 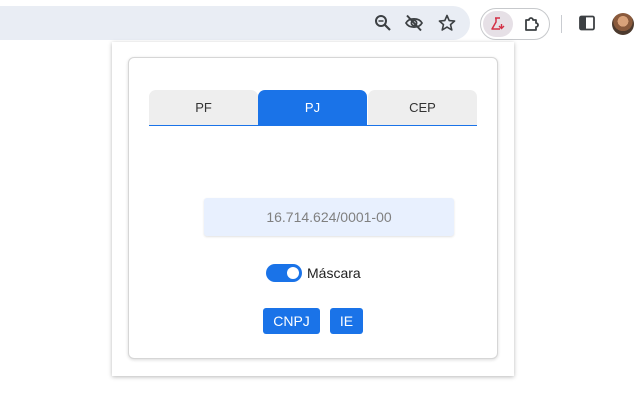 I want to click on side-panel-icon, so click(x=587, y=23).